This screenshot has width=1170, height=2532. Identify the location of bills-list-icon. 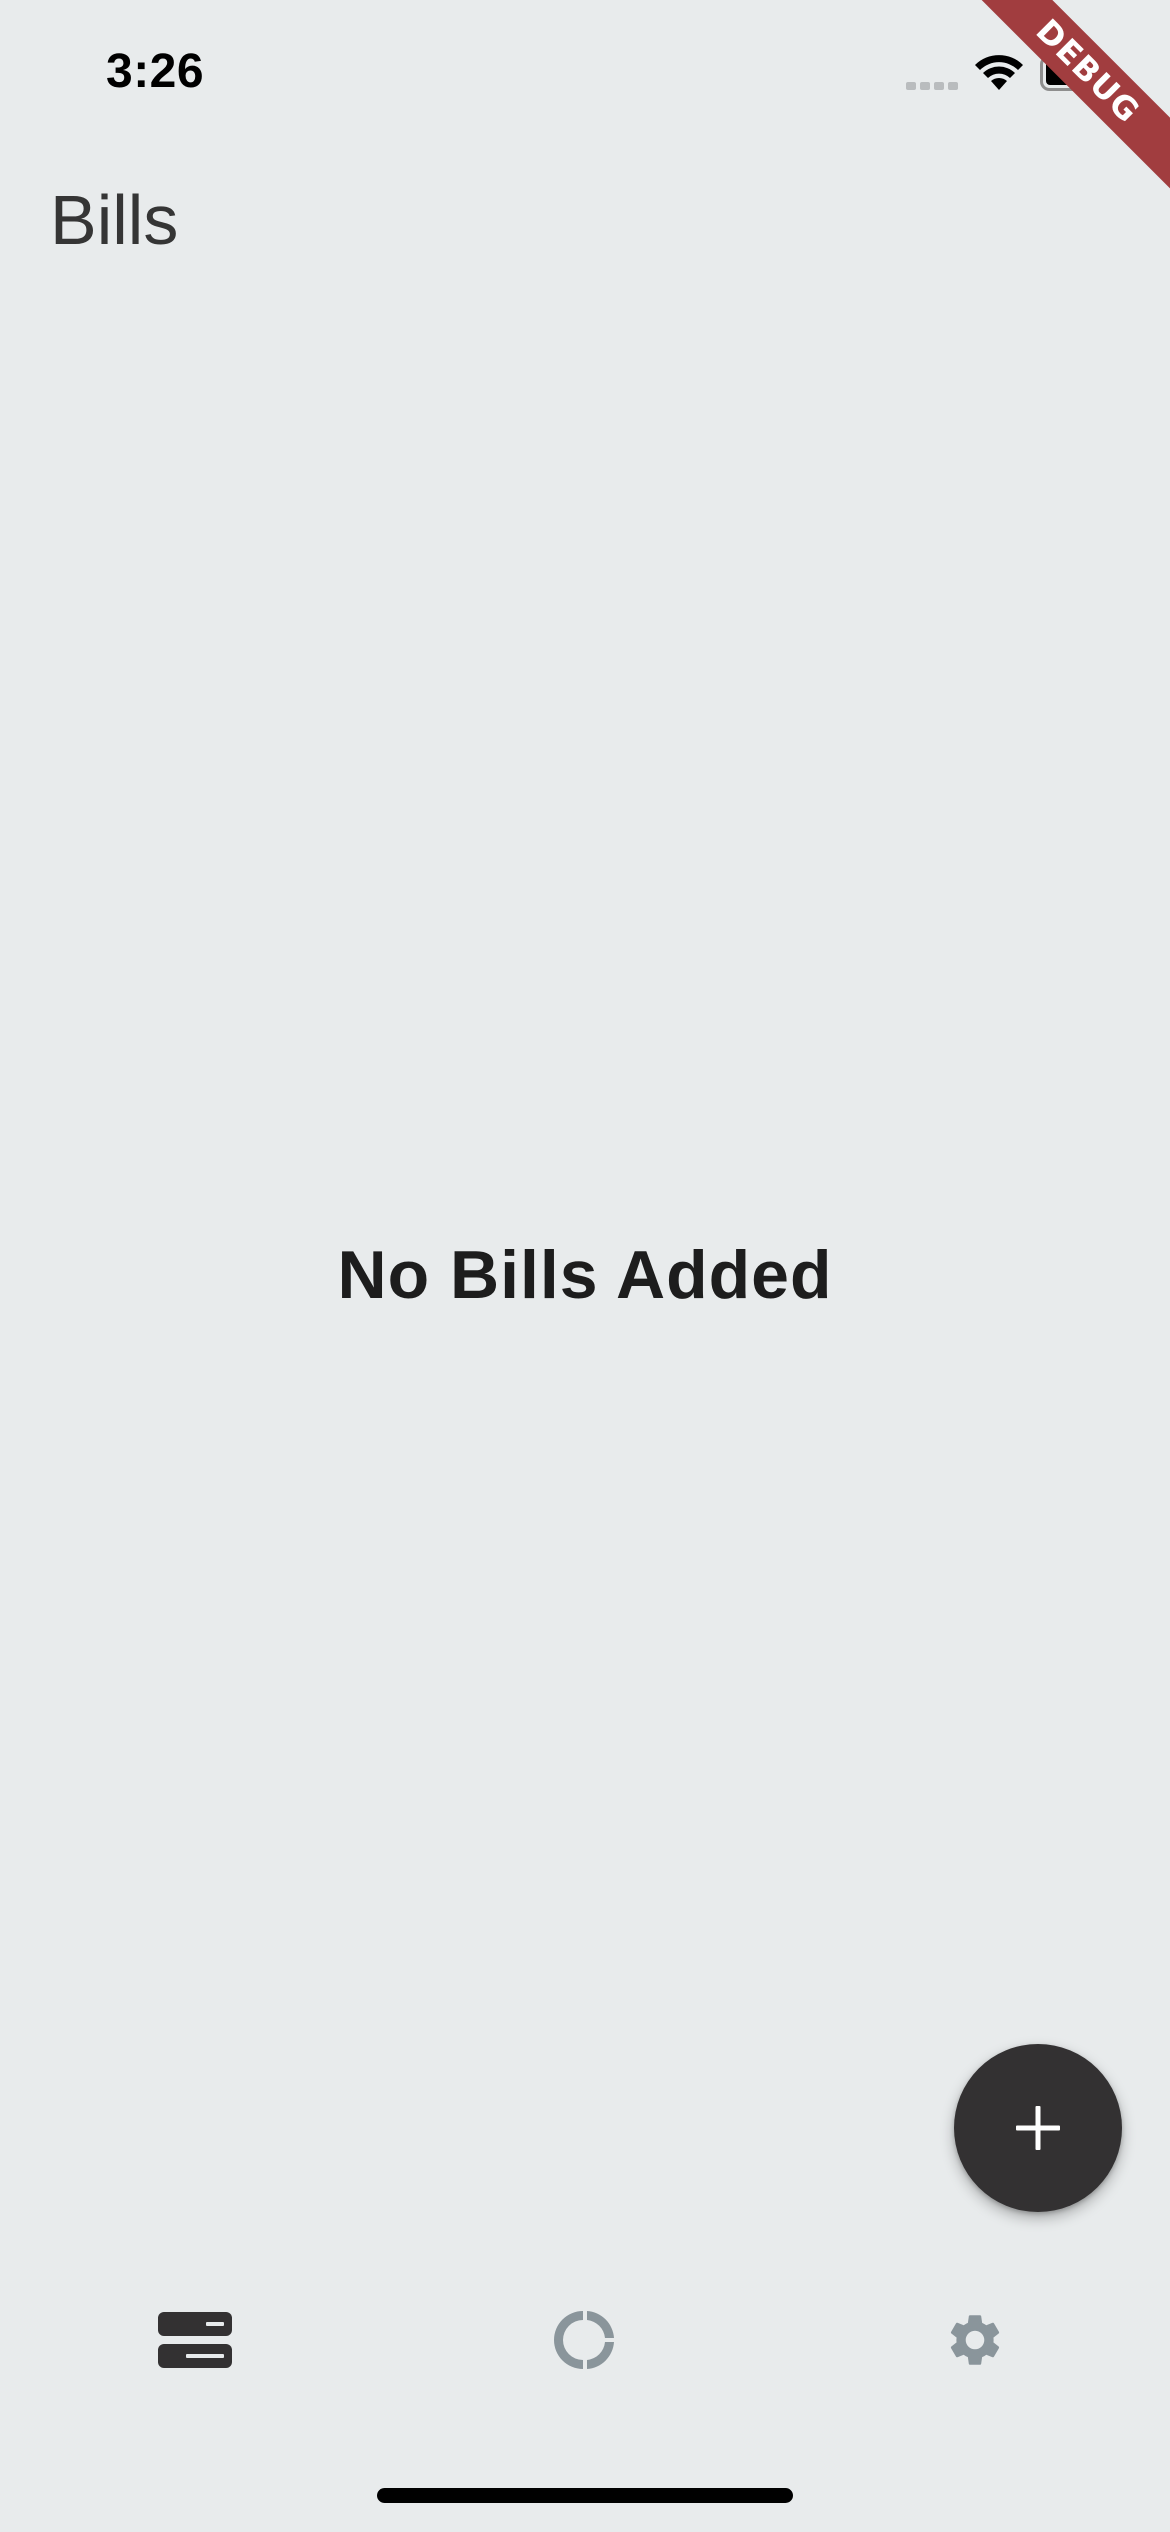
(195, 2340).